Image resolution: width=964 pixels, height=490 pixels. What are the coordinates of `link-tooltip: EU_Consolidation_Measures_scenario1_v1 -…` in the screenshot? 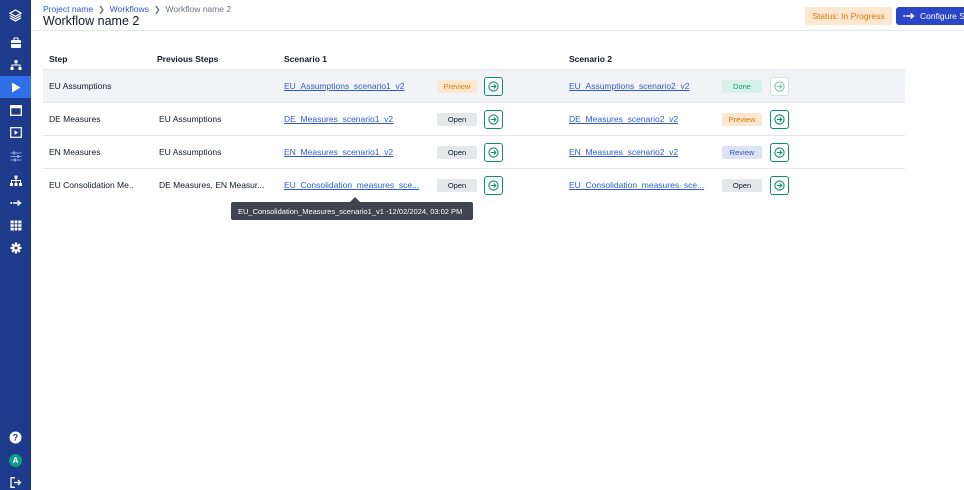 It's located at (352, 211).